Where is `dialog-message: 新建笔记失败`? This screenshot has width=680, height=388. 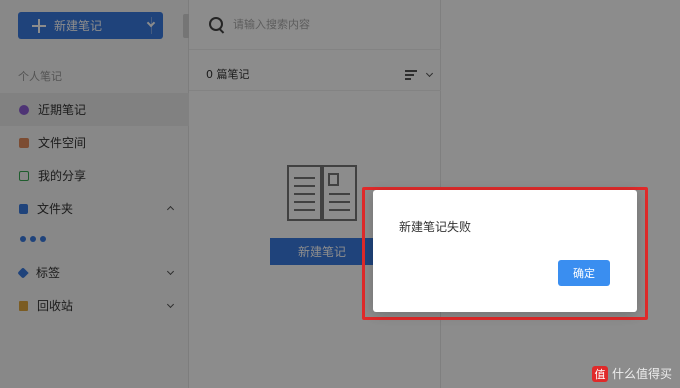
dialog-message: 新建笔记失败 is located at coordinates (435, 227).